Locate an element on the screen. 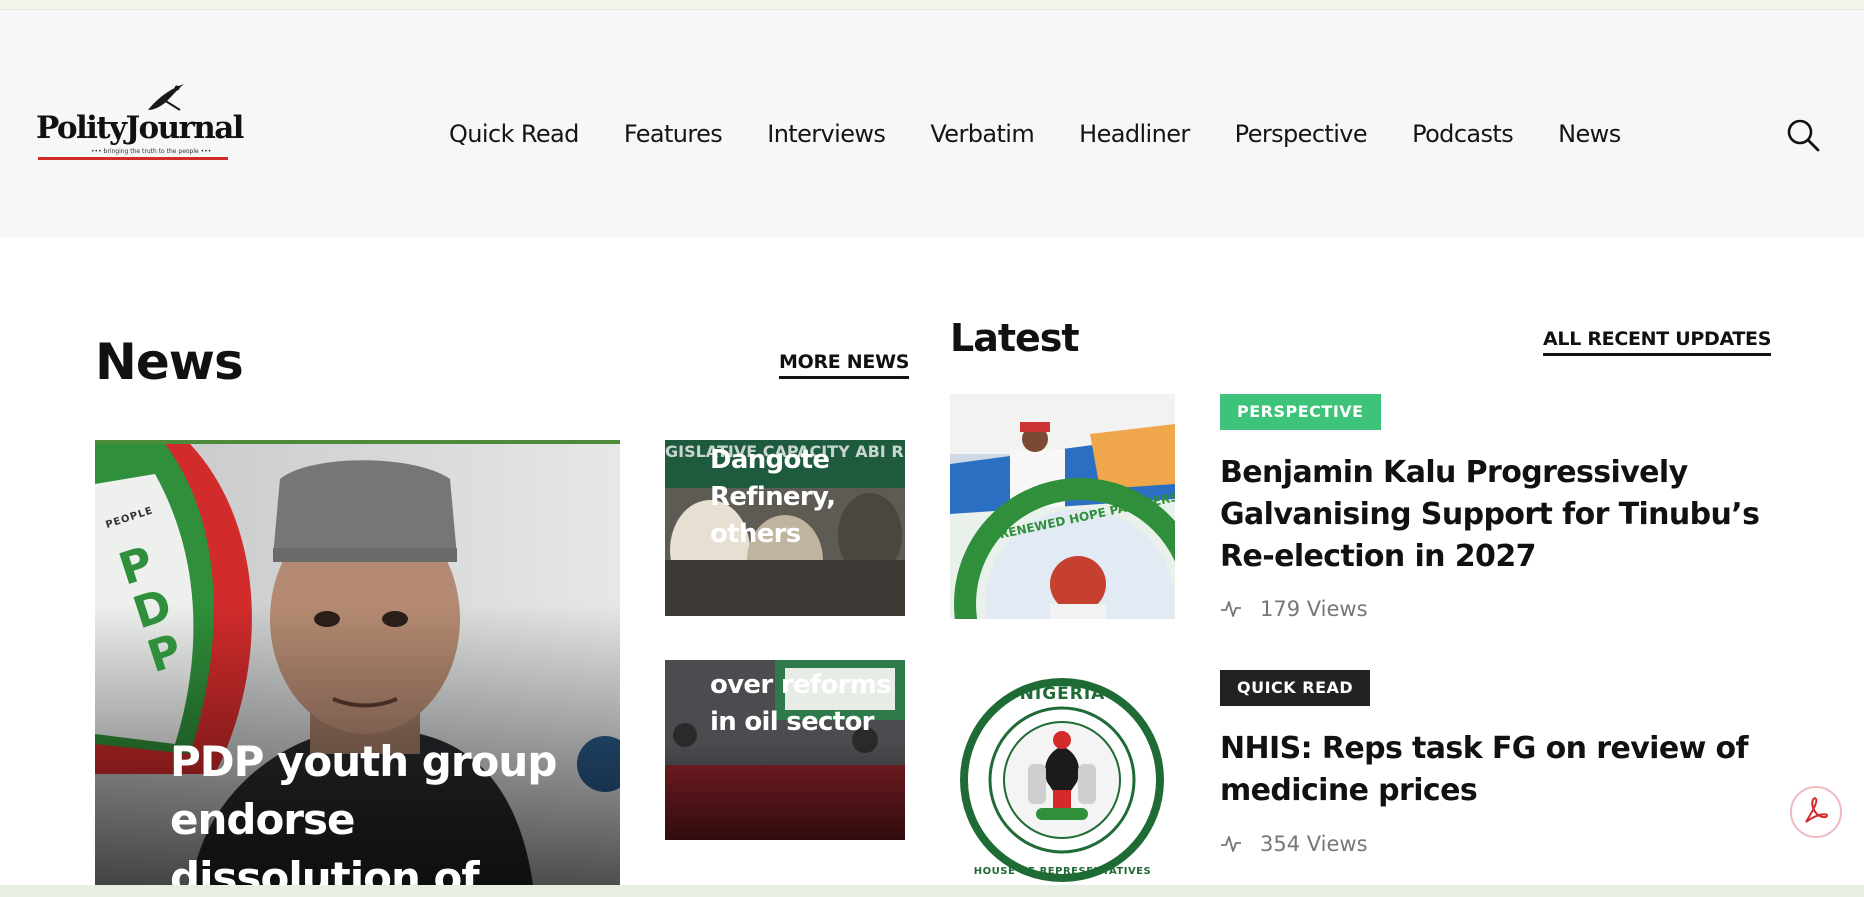 The width and height of the screenshot is (1864, 897). latest-item-2-category: QUICK READ is located at coordinates (1295, 688).